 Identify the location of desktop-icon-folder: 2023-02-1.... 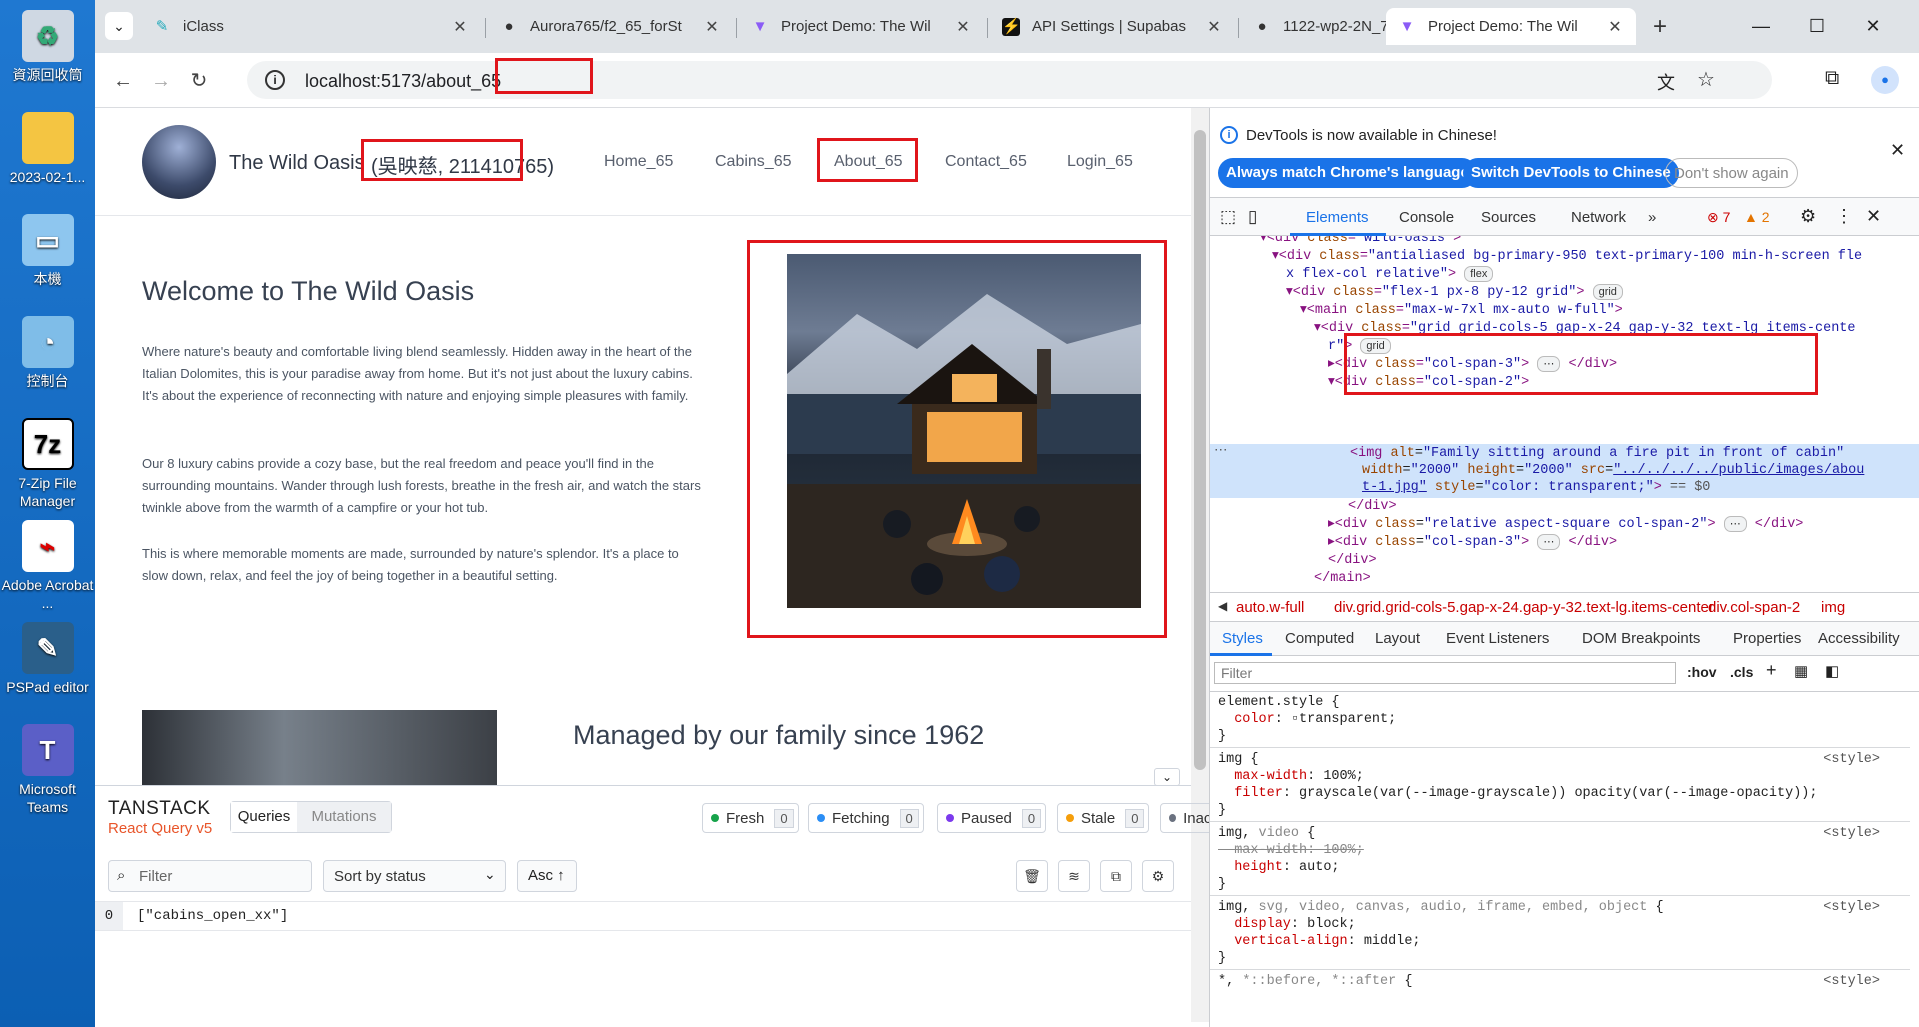
(47, 149).